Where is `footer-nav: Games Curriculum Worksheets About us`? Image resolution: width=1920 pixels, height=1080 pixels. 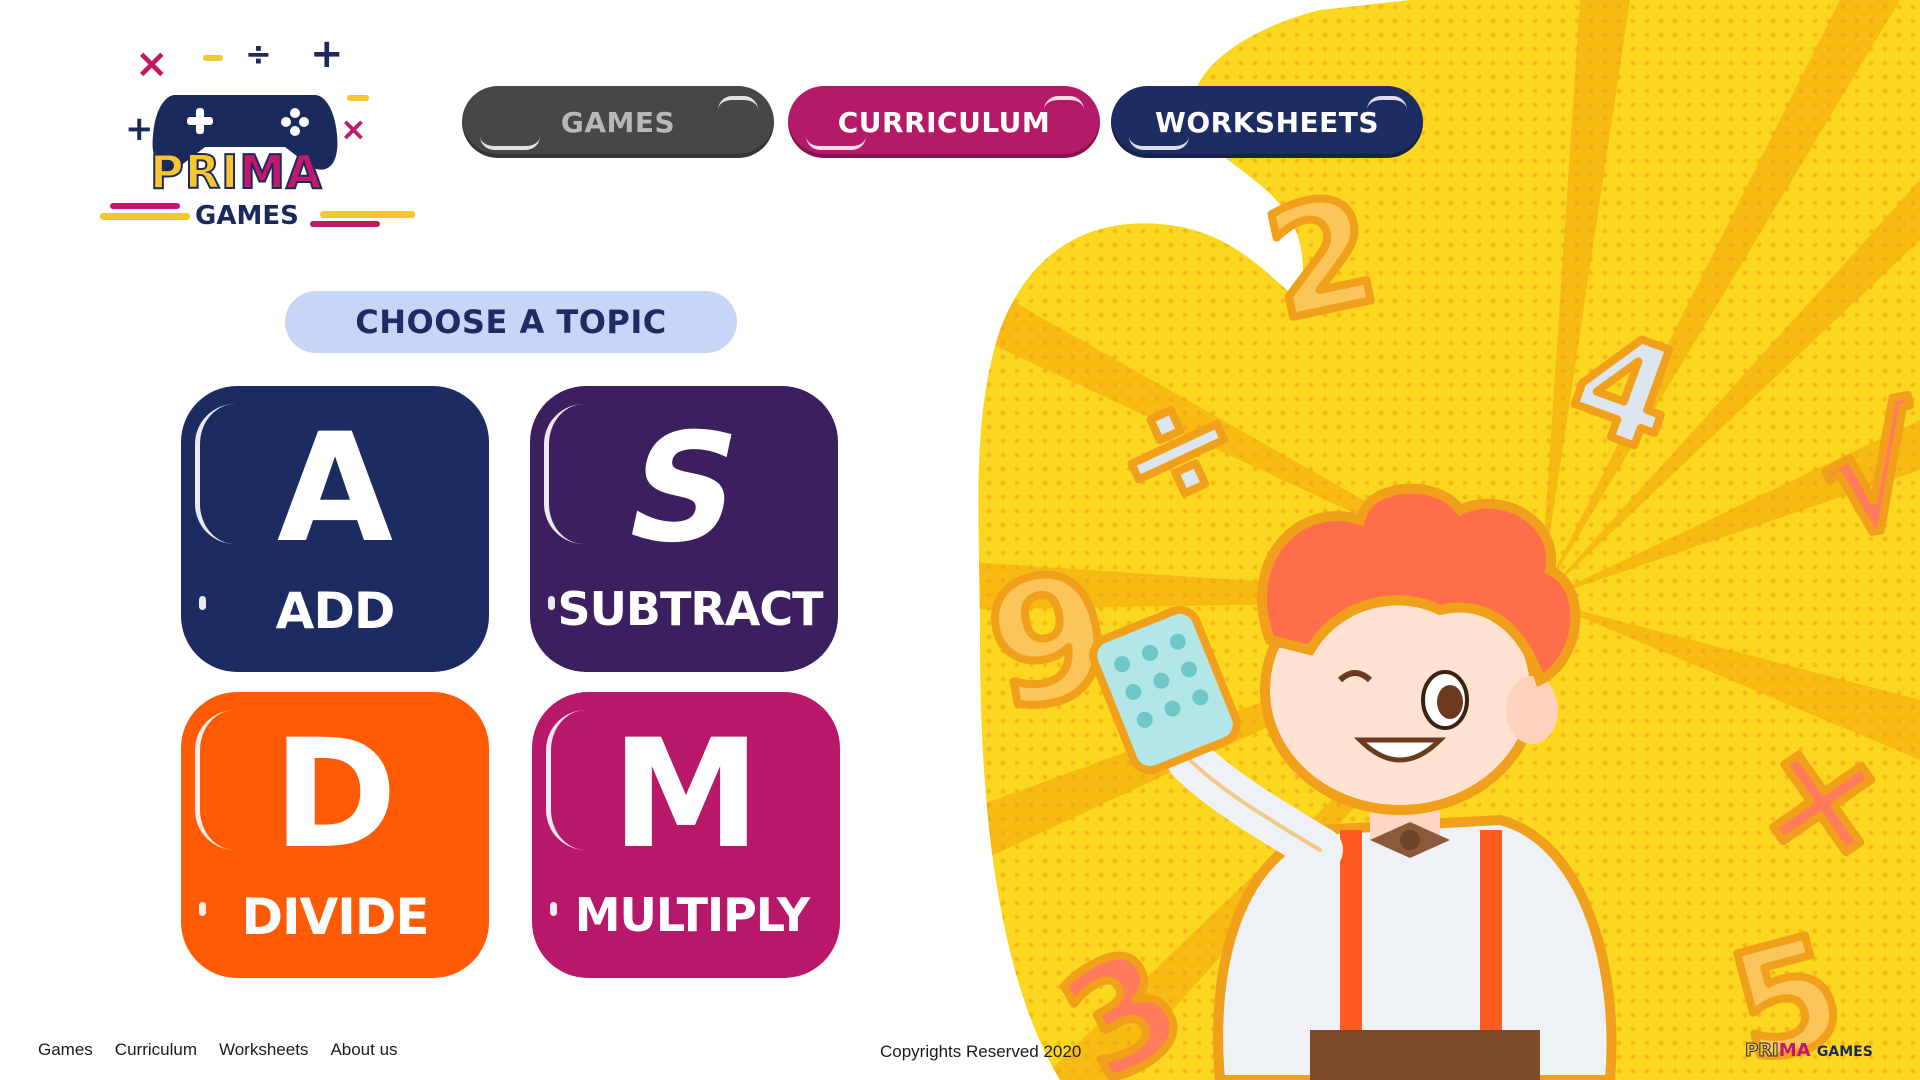
footer-nav: Games Curriculum Worksheets About us is located at coordinates (218, 1050).